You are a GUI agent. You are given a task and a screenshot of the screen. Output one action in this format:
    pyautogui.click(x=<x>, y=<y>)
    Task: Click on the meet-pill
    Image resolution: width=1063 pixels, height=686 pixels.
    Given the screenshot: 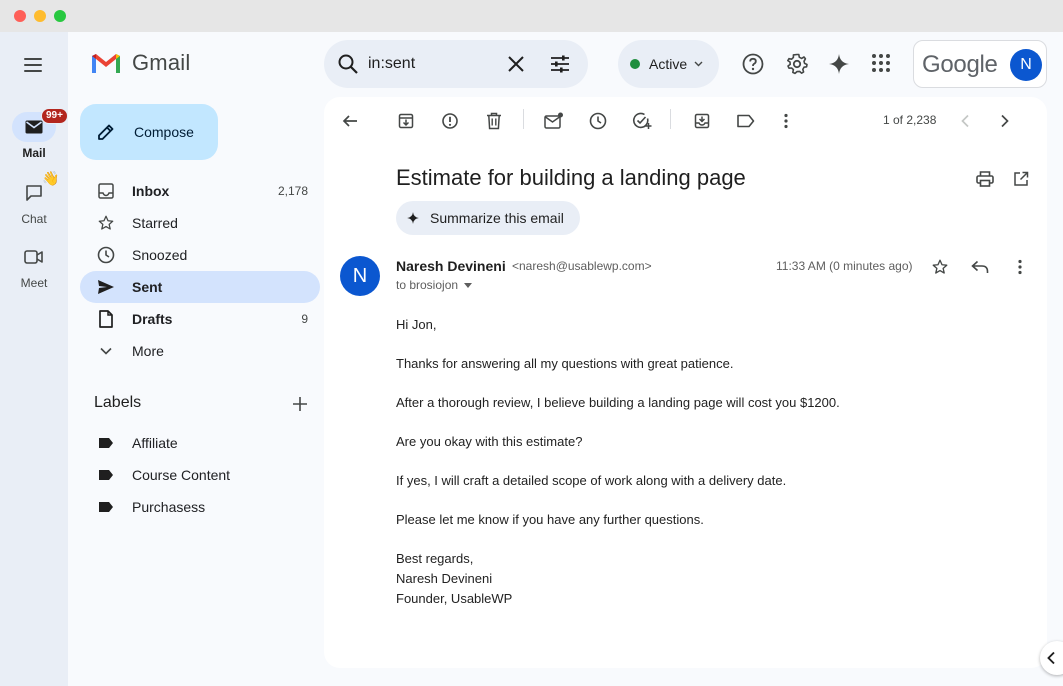 What is the action you would take?
    pyautogui.click(x=34, y=257)
    